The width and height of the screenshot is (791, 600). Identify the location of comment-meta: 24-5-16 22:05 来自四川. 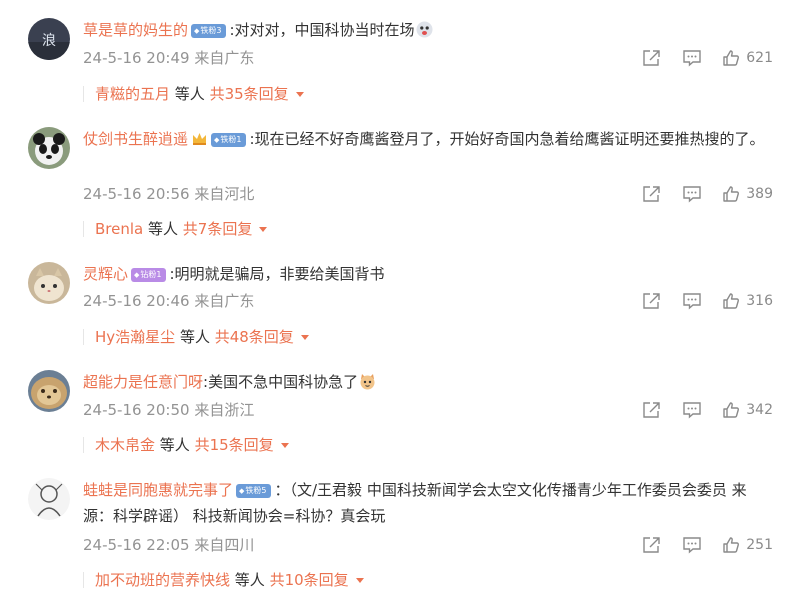
(168, 545).